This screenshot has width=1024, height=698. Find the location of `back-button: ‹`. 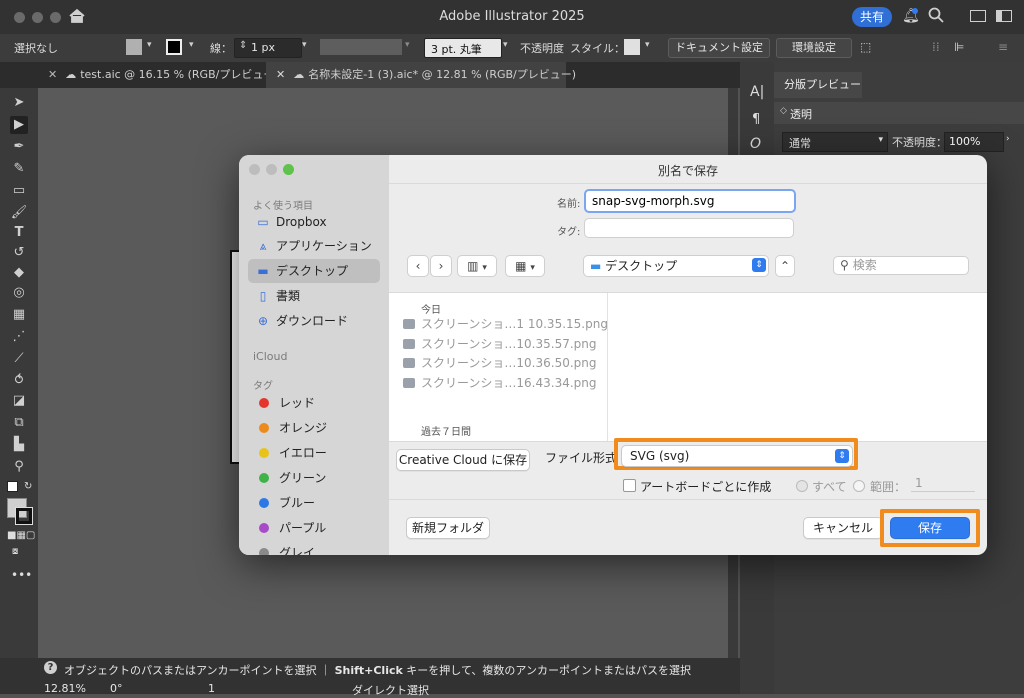

back-button: ‹ is located at coordinates (418, 266).